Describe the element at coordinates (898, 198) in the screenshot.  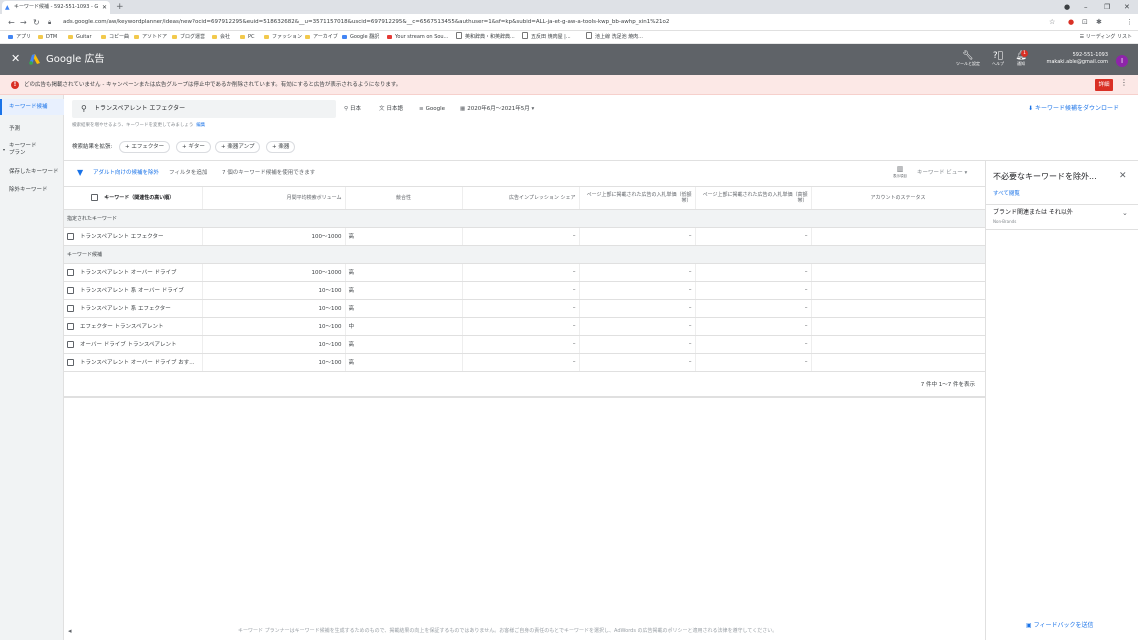
I see `col-account-status: アカウントのステータス` at that location.